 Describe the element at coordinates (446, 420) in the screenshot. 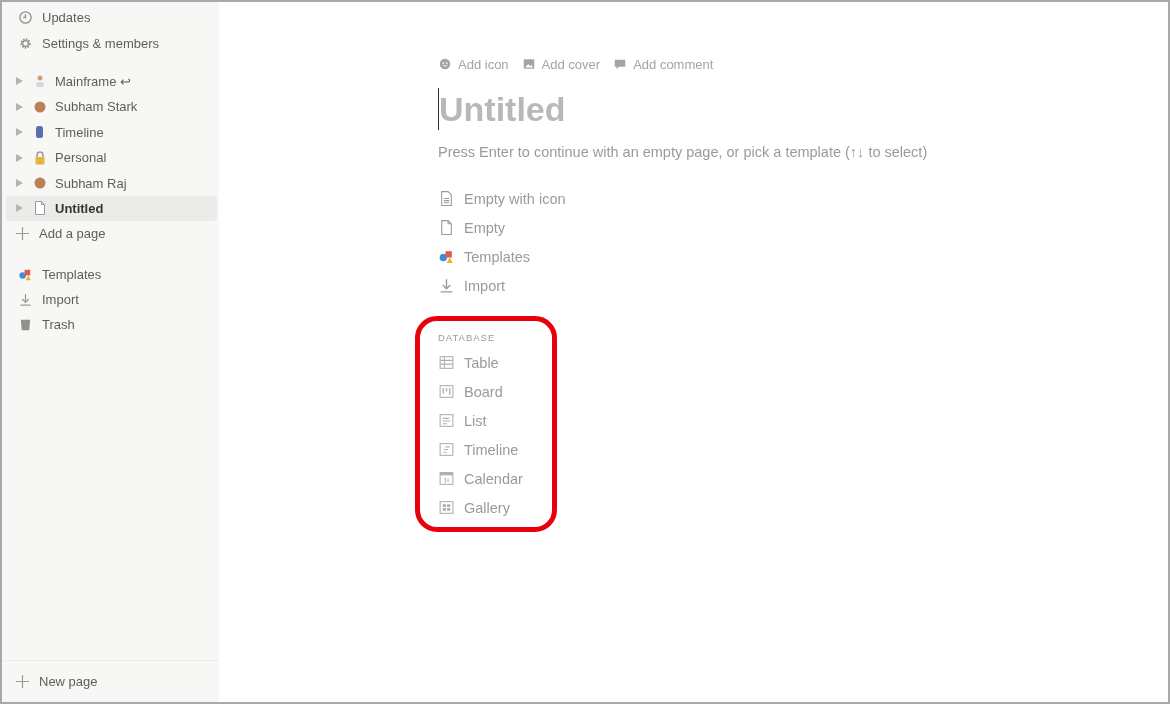

I see `list-icon` at that location.